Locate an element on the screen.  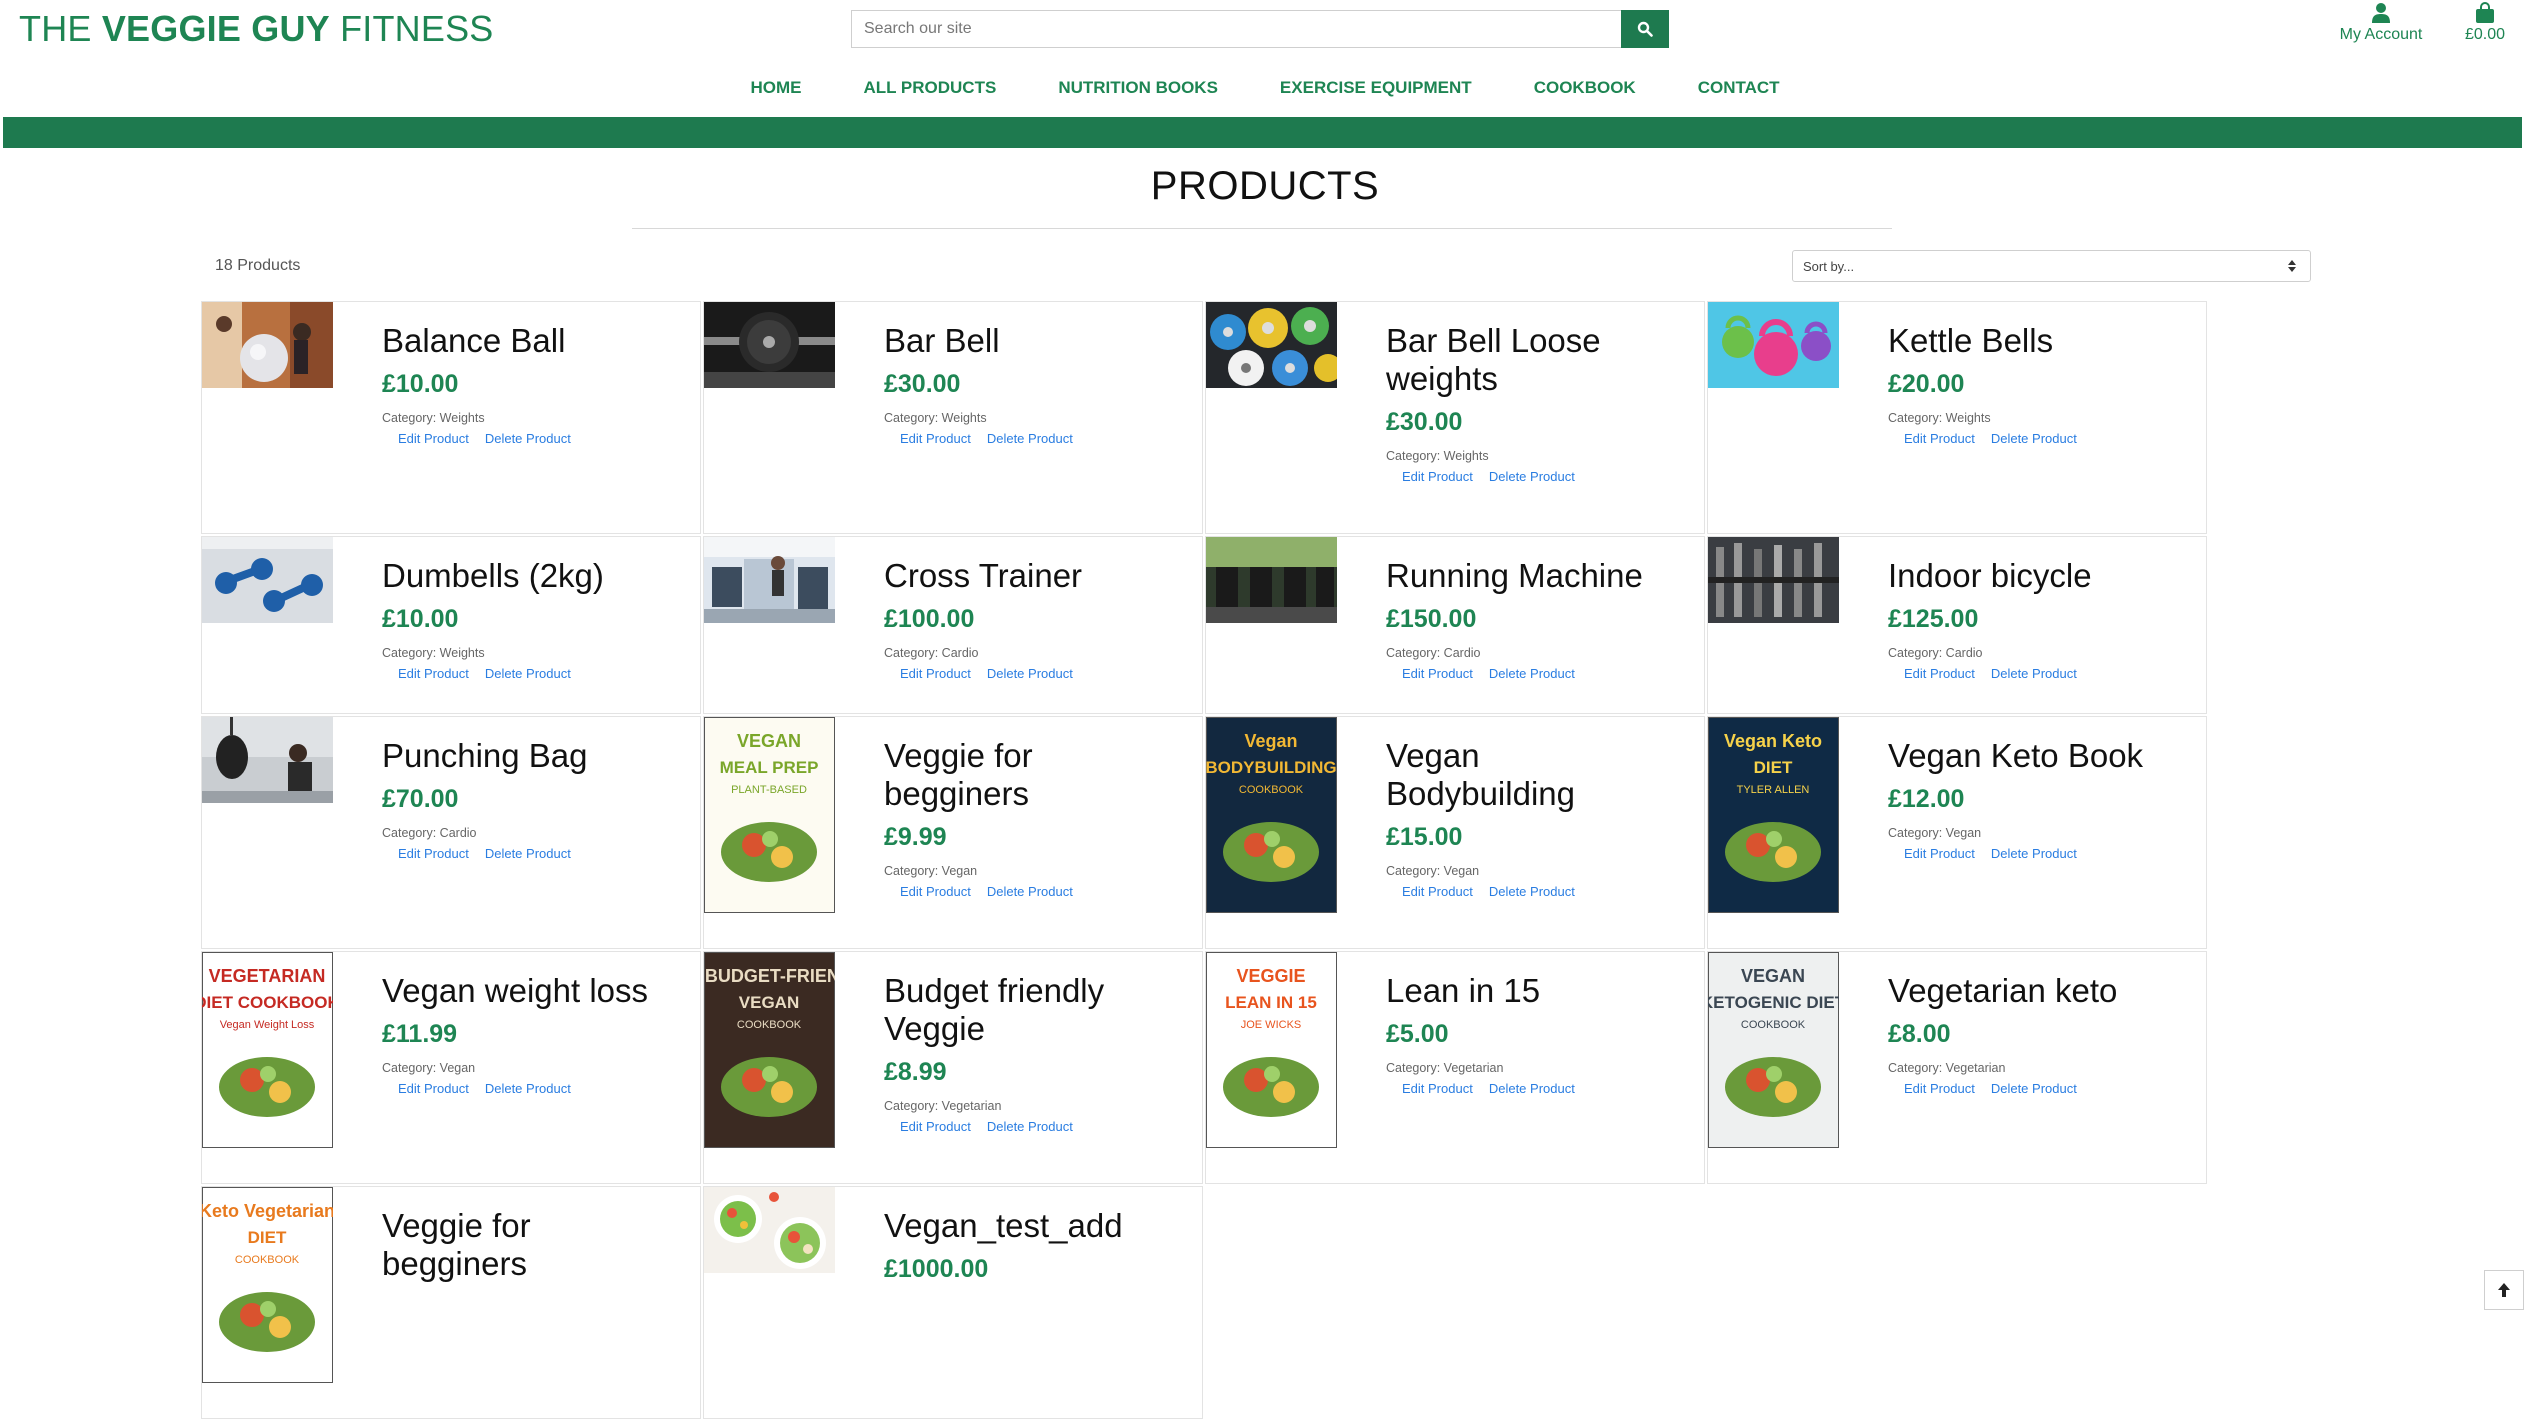
product-image: VEGGIE LEAN IN 15 JOE WICKS is located at coordinates (1271, 1050).